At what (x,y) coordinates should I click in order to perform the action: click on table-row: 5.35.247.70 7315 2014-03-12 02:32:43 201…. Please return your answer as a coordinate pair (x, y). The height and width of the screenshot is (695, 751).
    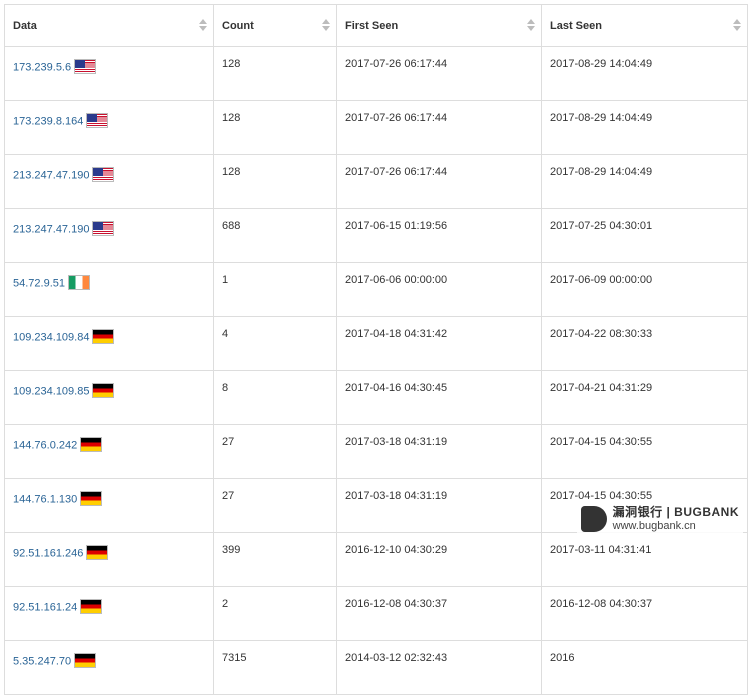
    Looking at the image, I should click on (376, 667).